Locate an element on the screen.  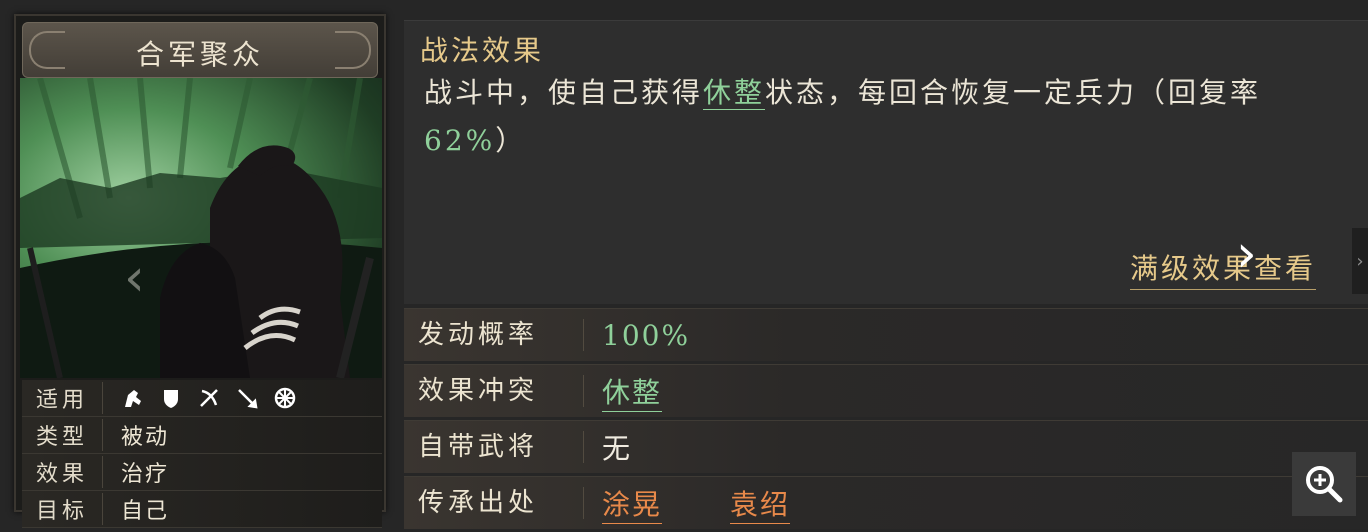
row-trigger-probability: 发动概率 100% is located at coordinates (886, 334).